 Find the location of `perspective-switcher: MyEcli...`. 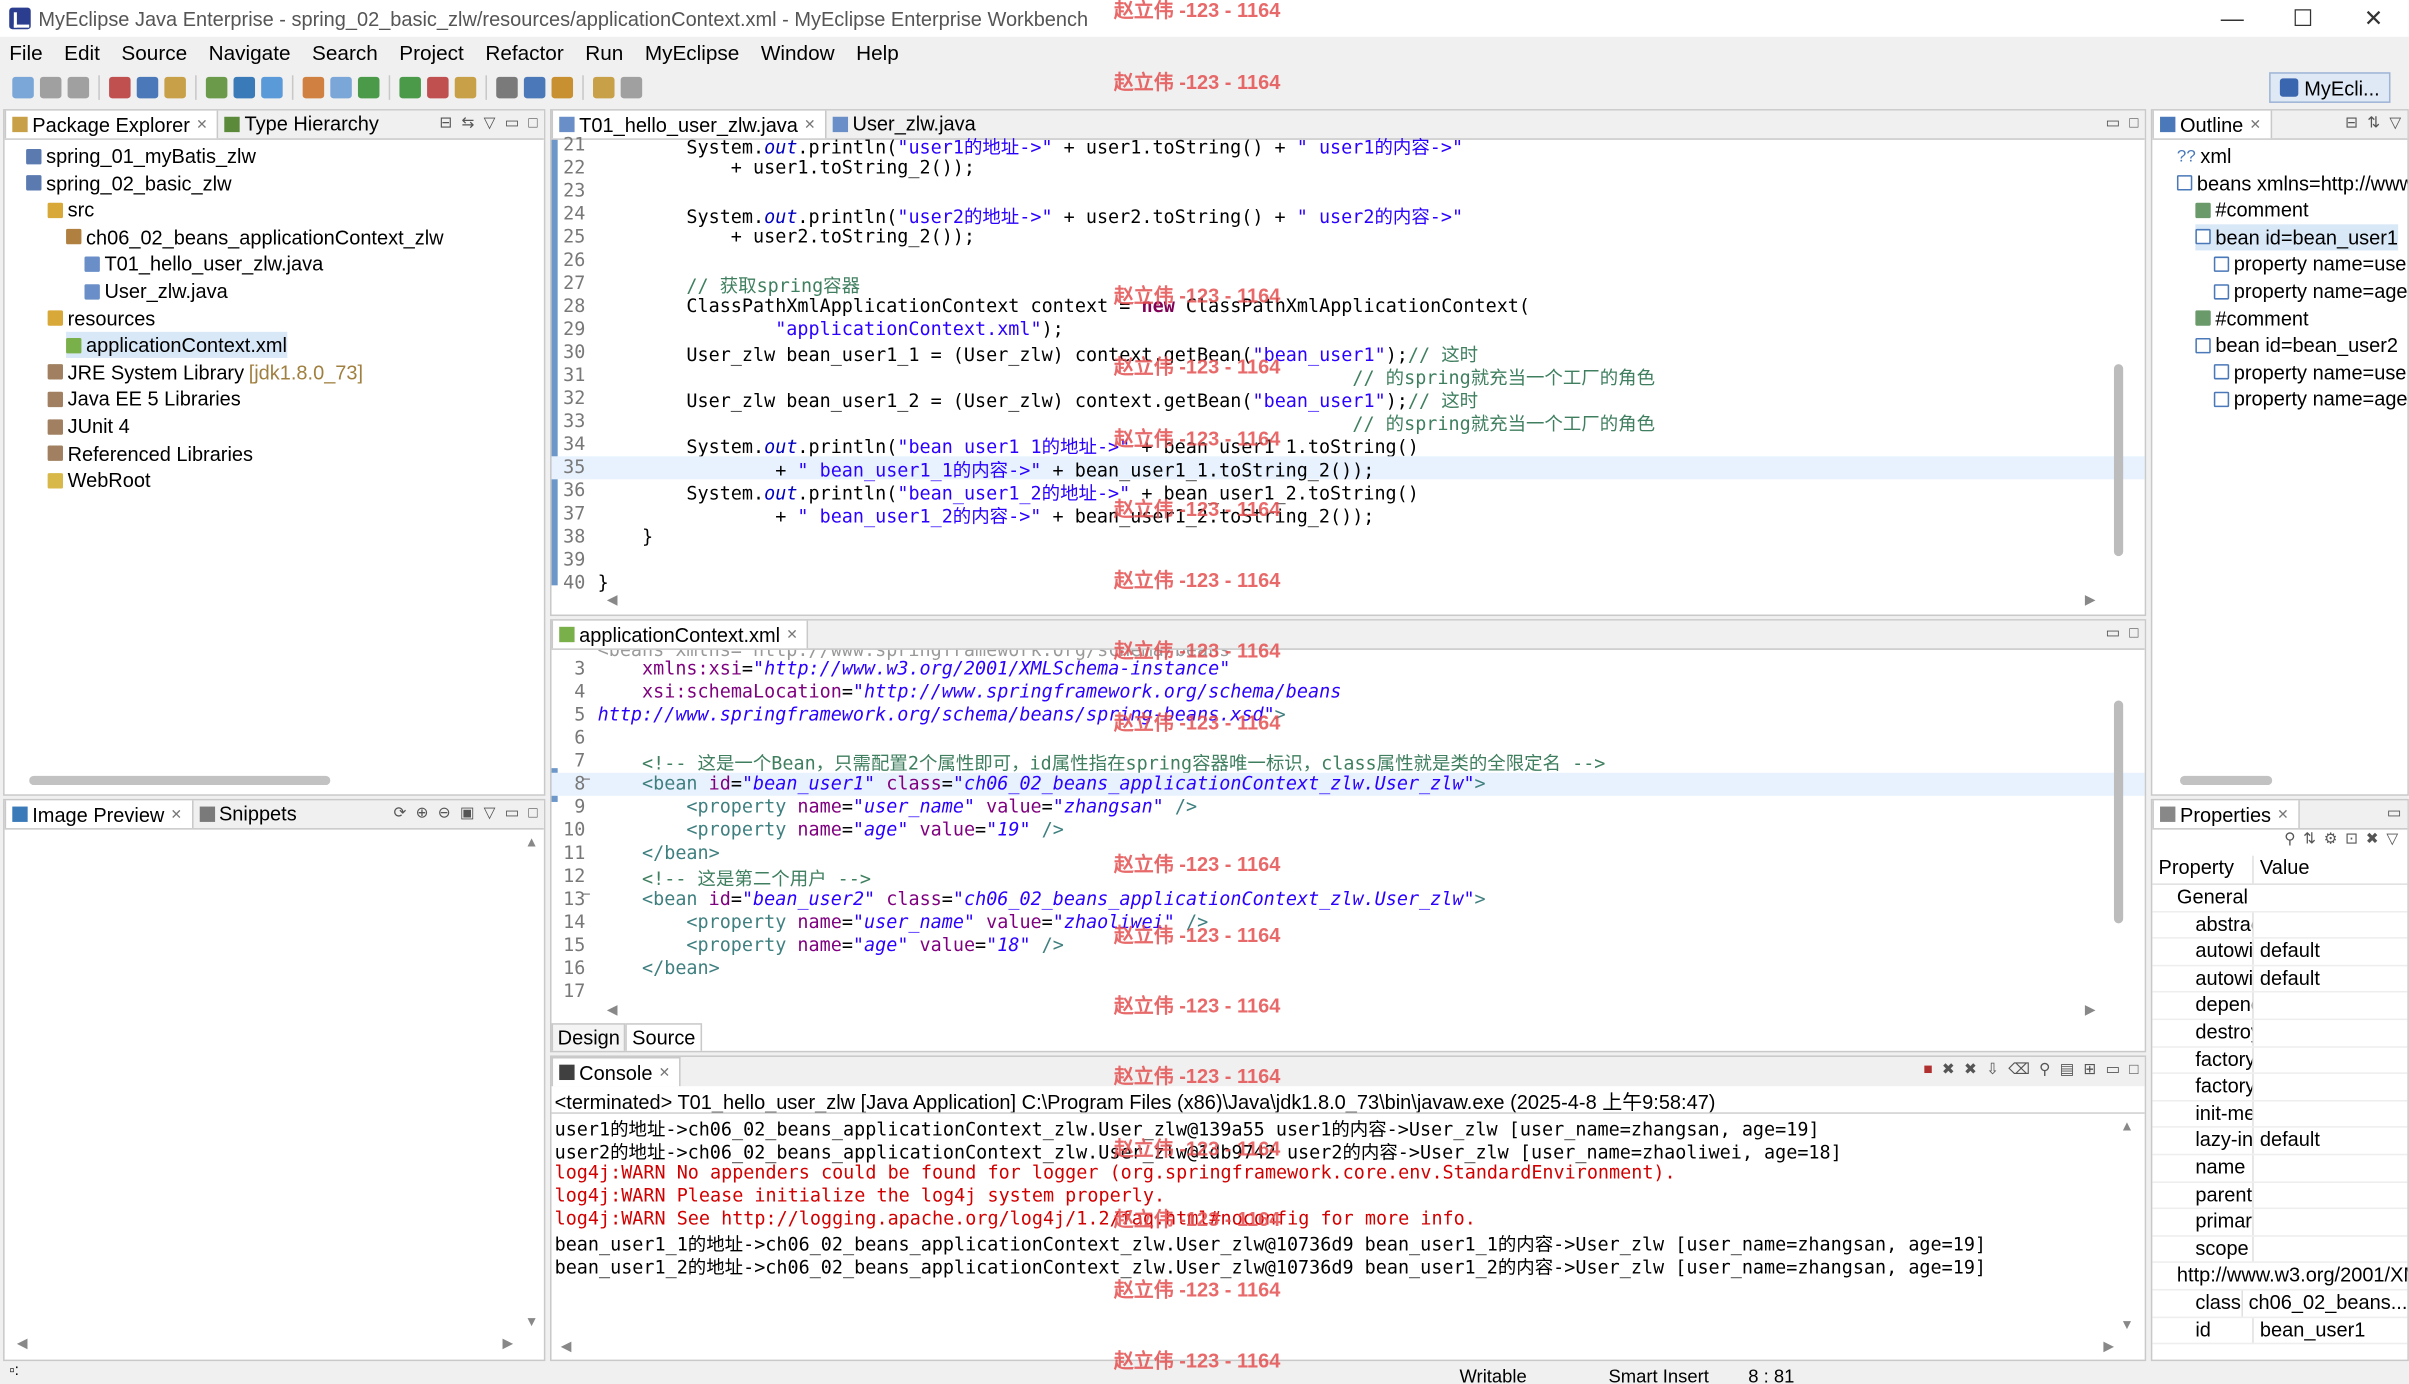

perspective-switcher: MyEcli... is located at coordinates (2329, 87).